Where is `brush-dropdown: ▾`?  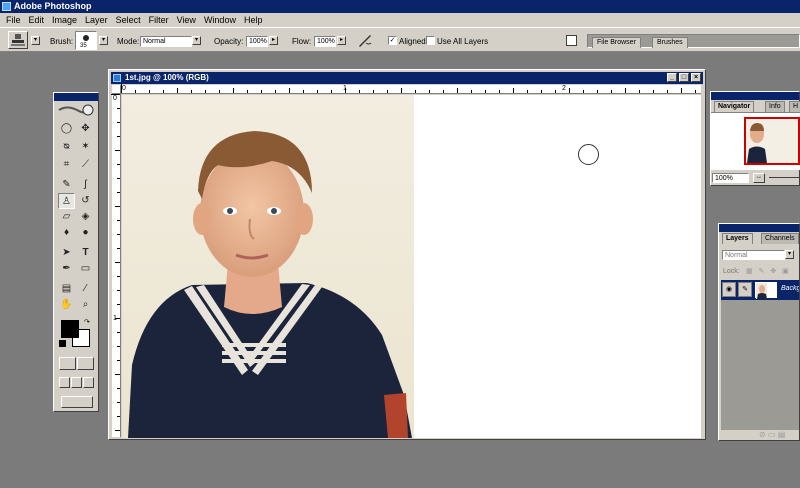
brush-dropdown: ▾ is located at coordinates (103, 40).